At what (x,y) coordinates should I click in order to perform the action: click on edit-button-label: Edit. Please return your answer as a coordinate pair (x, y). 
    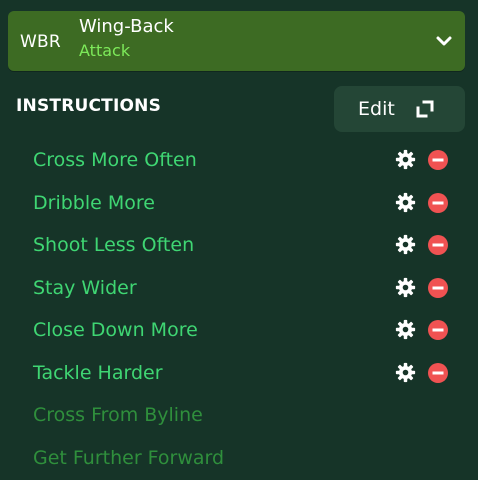
    Looking at the image, I should click on (376, 109).